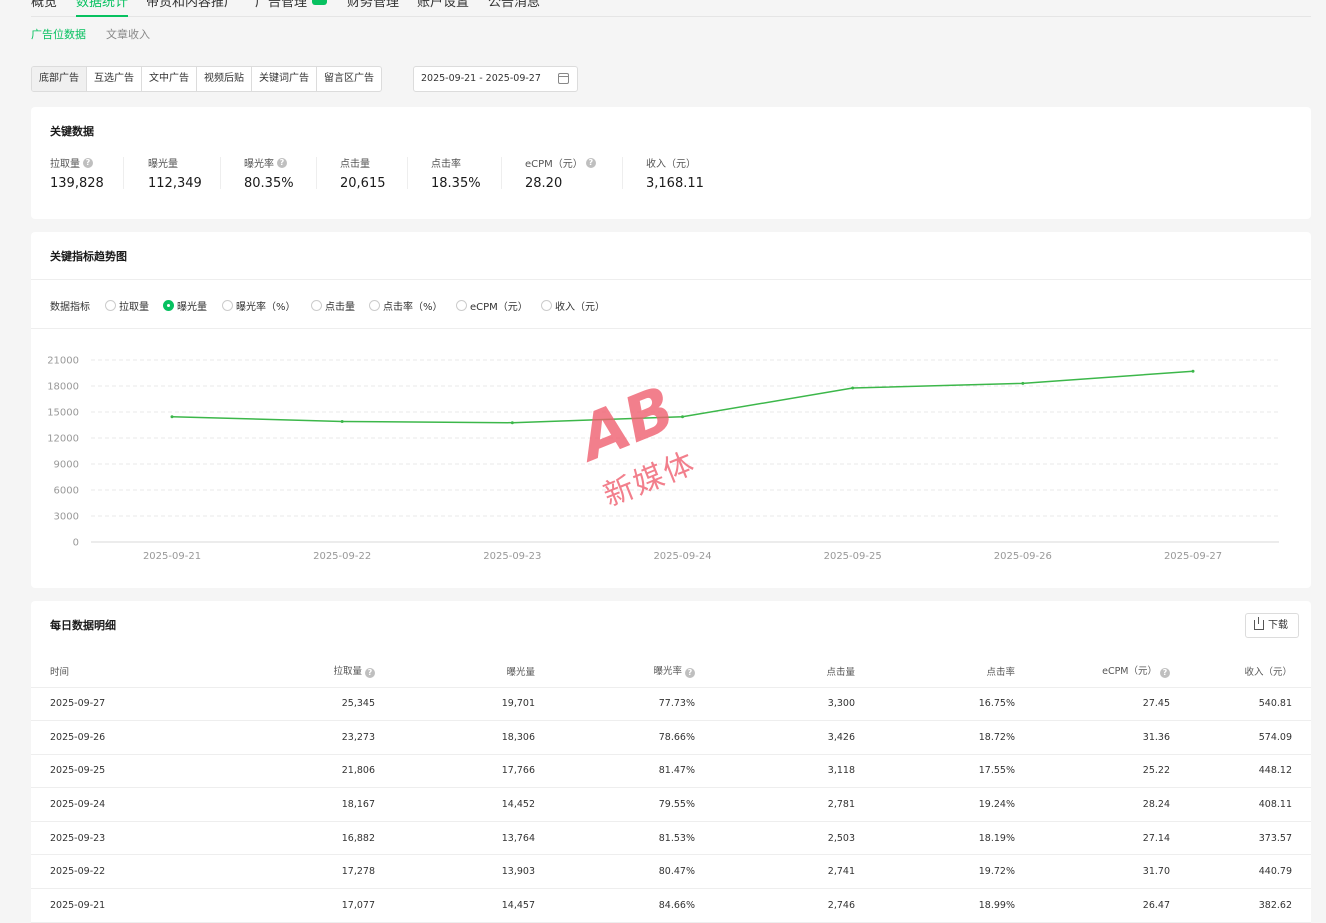 This screenshot has width=1326, height=923. Describe the element at coordinates (775, 671) in the screenshot. I see `column-header-clicks: 点击量` at that location.